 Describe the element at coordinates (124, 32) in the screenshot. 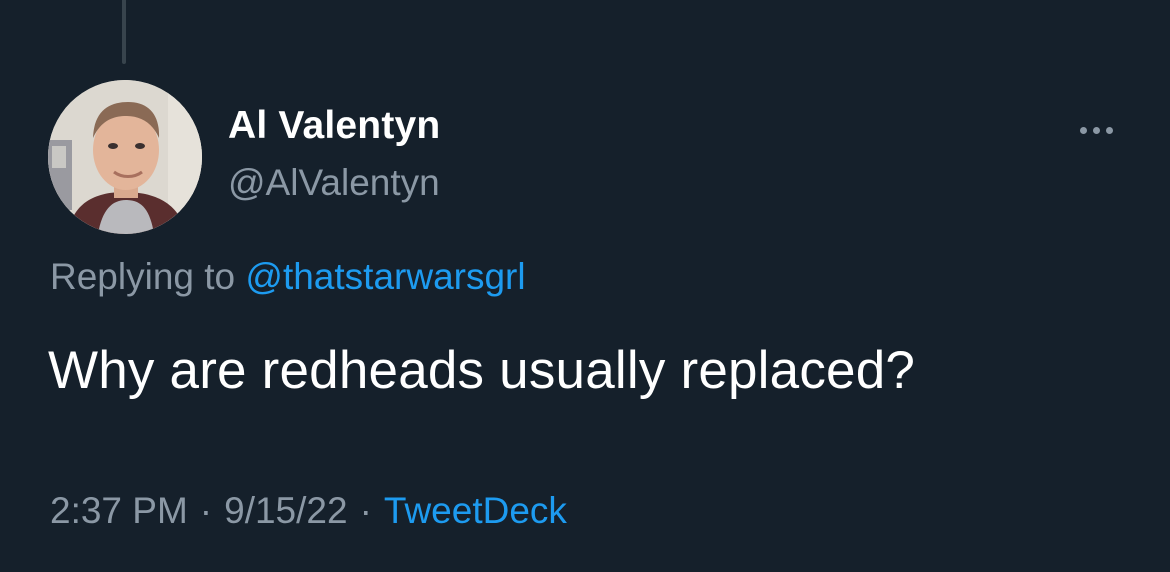

I see `thread-connector-line` at that location.